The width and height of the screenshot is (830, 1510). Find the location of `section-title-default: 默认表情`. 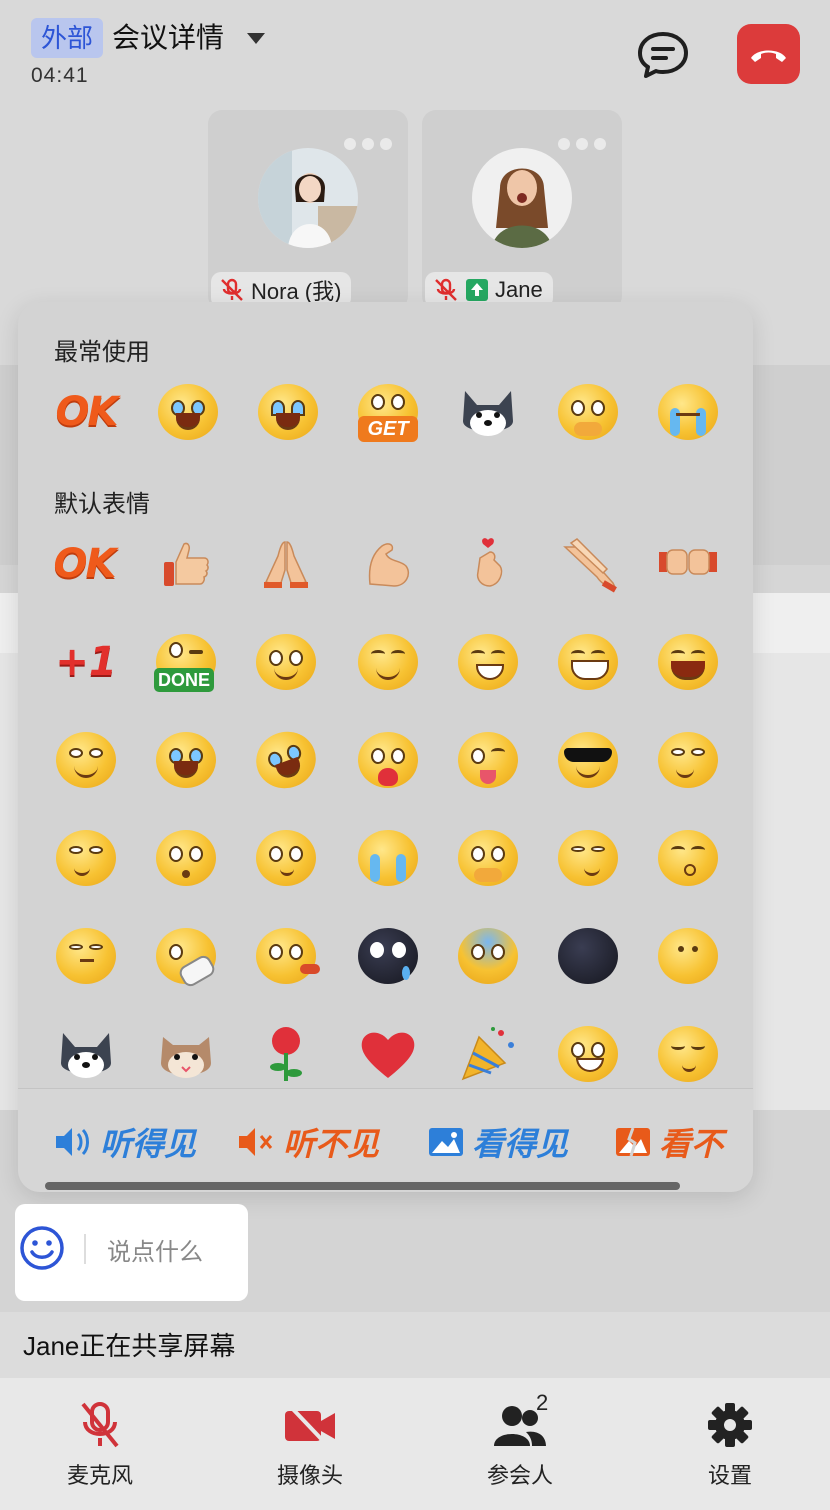

section-title-default: 默认表情 is located at coordinates (102, 504).